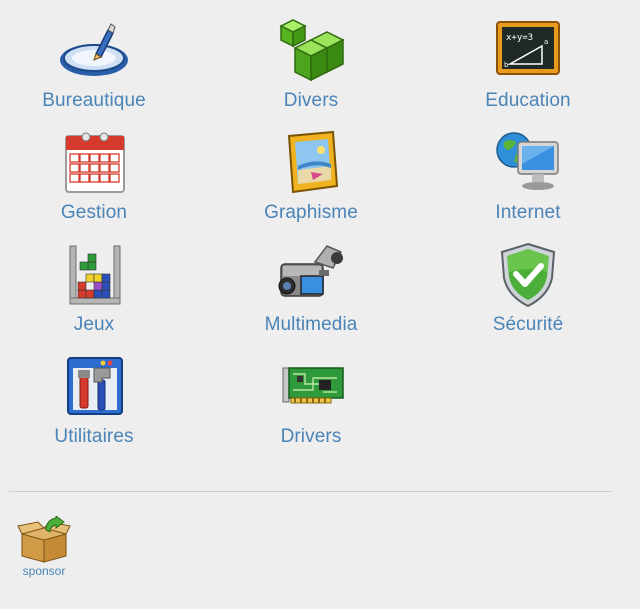  Describe the element at coordinates (94, 275) in the screenshot. I see `tetris-icon` at that location.